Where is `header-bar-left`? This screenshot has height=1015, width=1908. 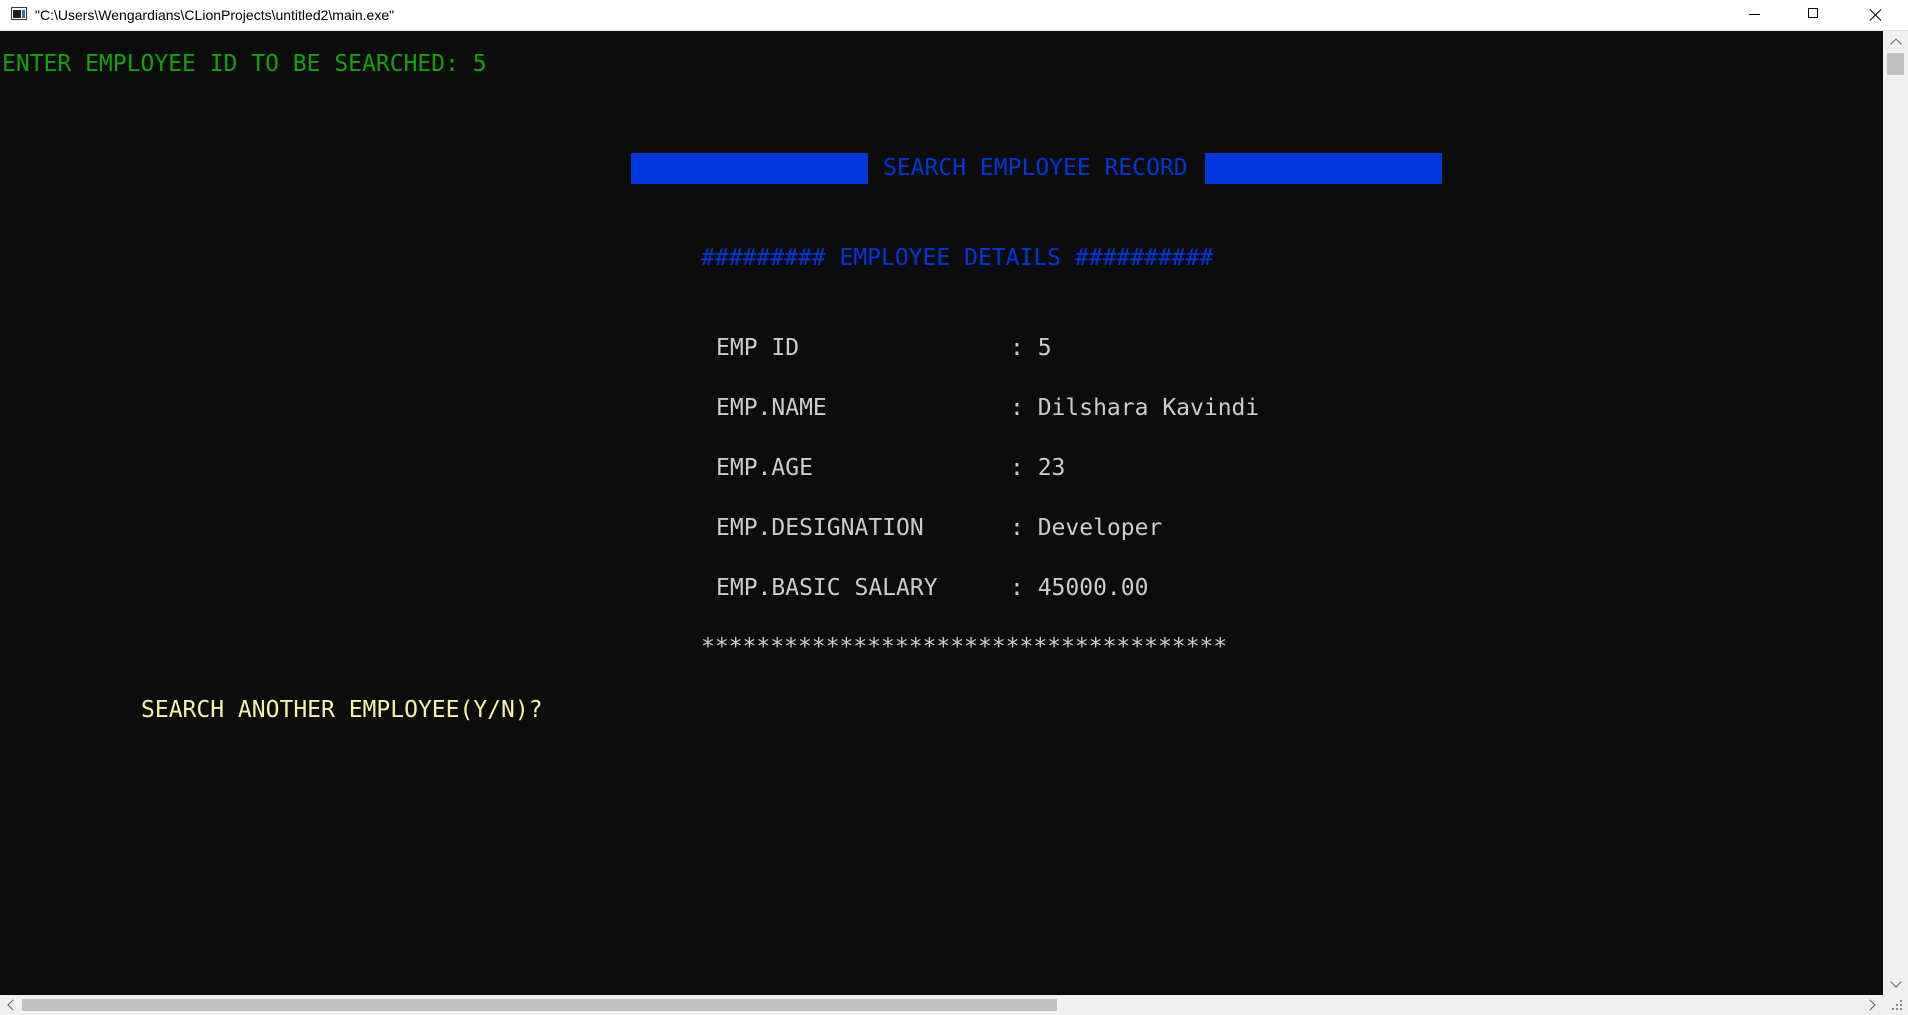 header-bar-left is located at coordinates (749, 168).